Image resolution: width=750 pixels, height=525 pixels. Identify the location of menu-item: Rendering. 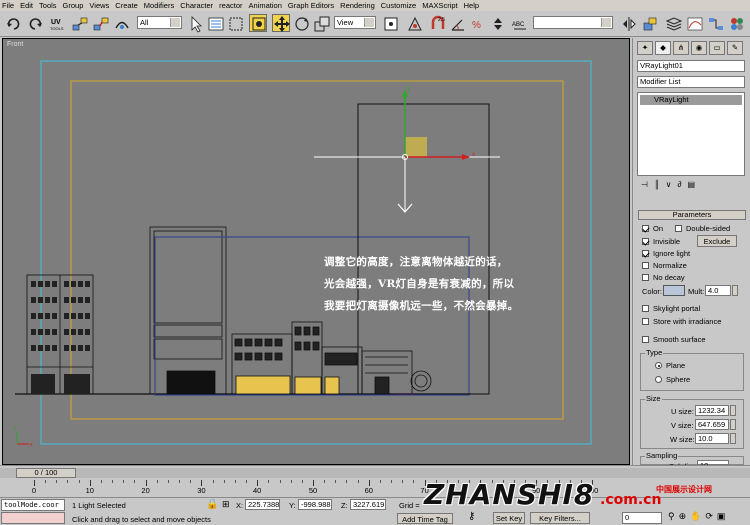
(357, 5).